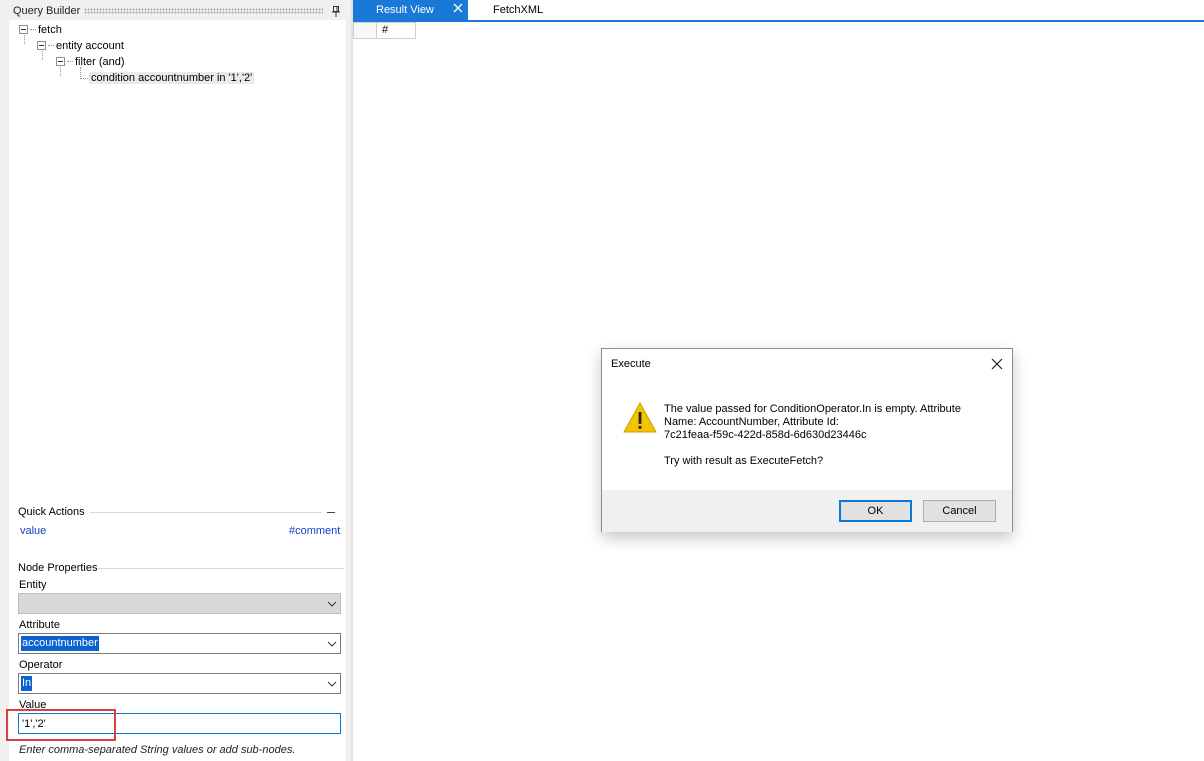  Describe the element at coordinates (336, 11) in the screenshot. I see `pin-icon` at that location.